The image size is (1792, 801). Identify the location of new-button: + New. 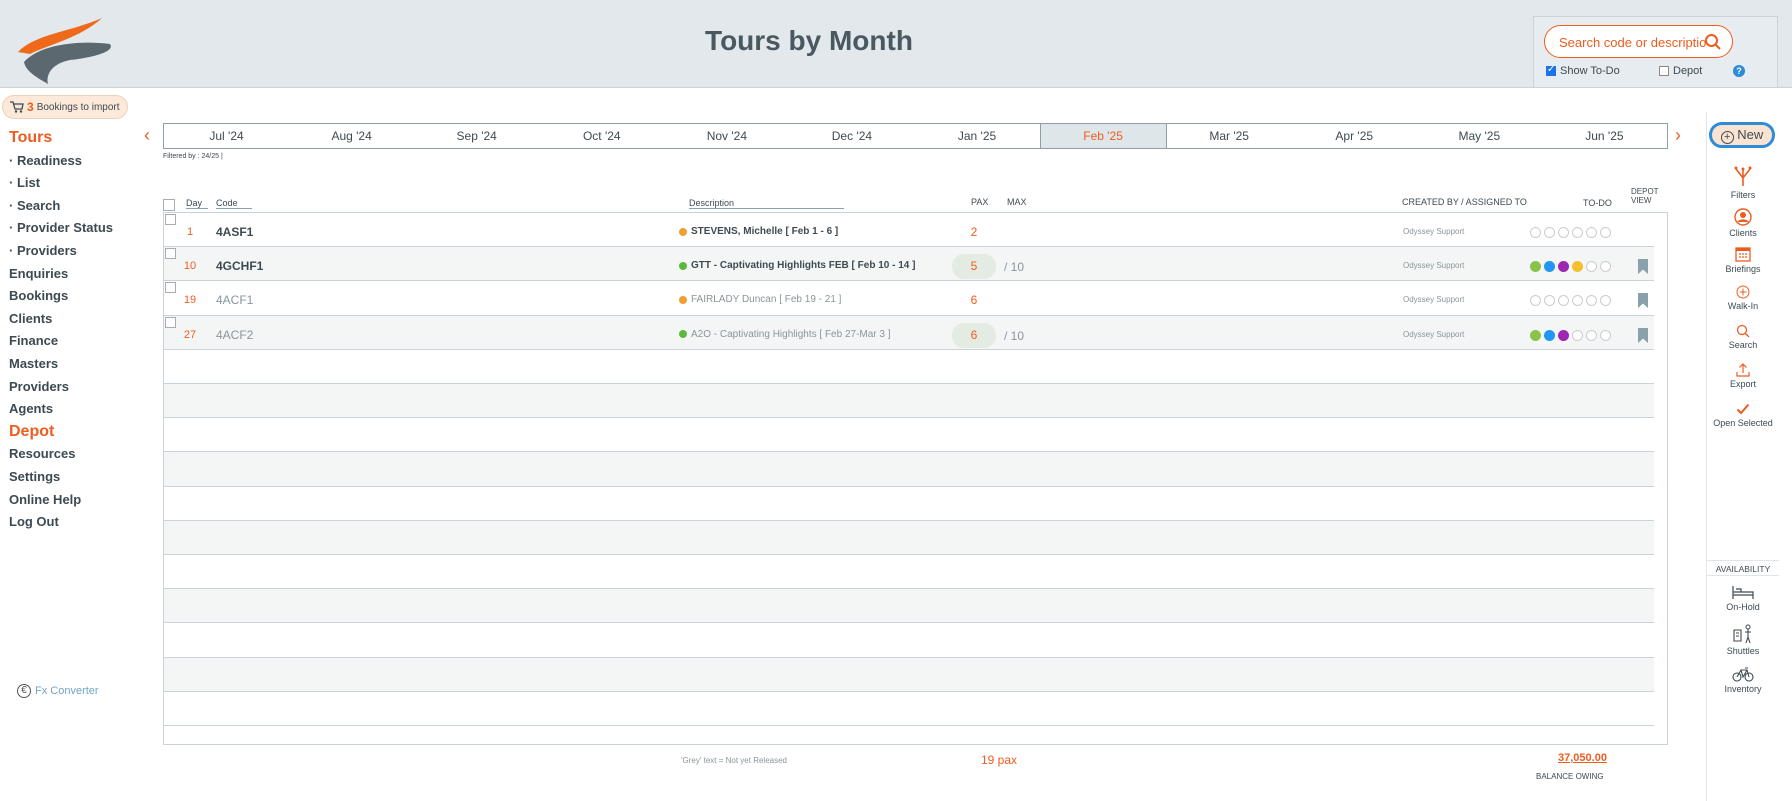
(1742, 135).